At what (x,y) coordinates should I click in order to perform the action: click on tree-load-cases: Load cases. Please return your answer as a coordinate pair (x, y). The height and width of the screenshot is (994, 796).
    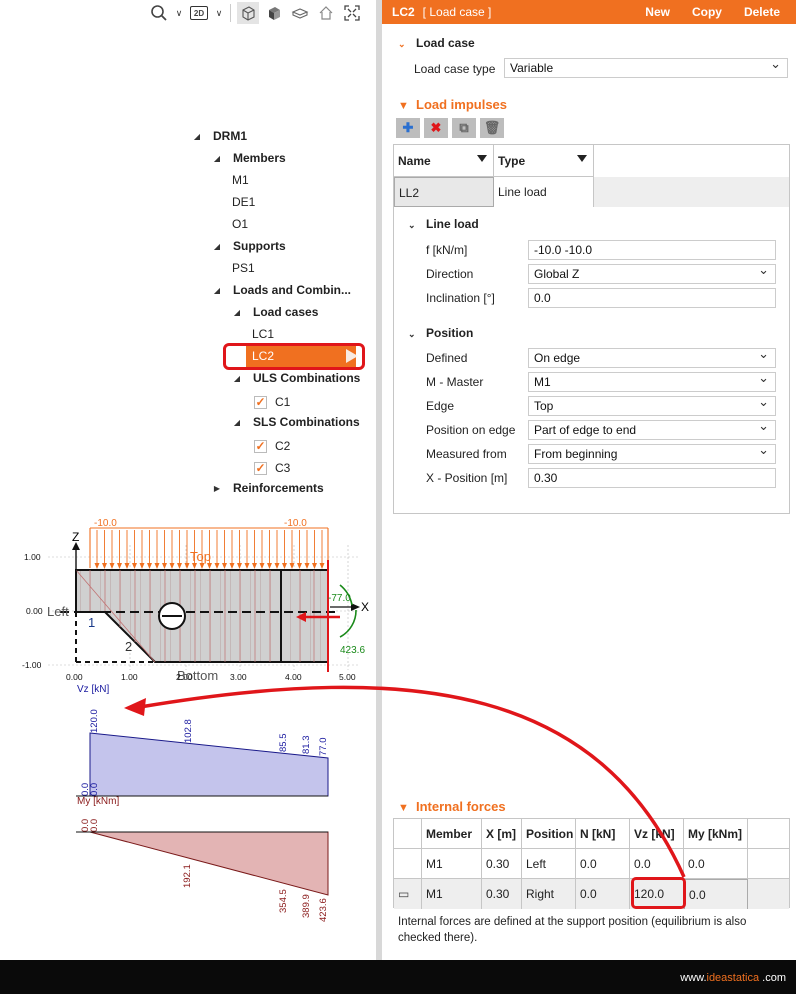
    Looking at the image, I should click on (285, 312).